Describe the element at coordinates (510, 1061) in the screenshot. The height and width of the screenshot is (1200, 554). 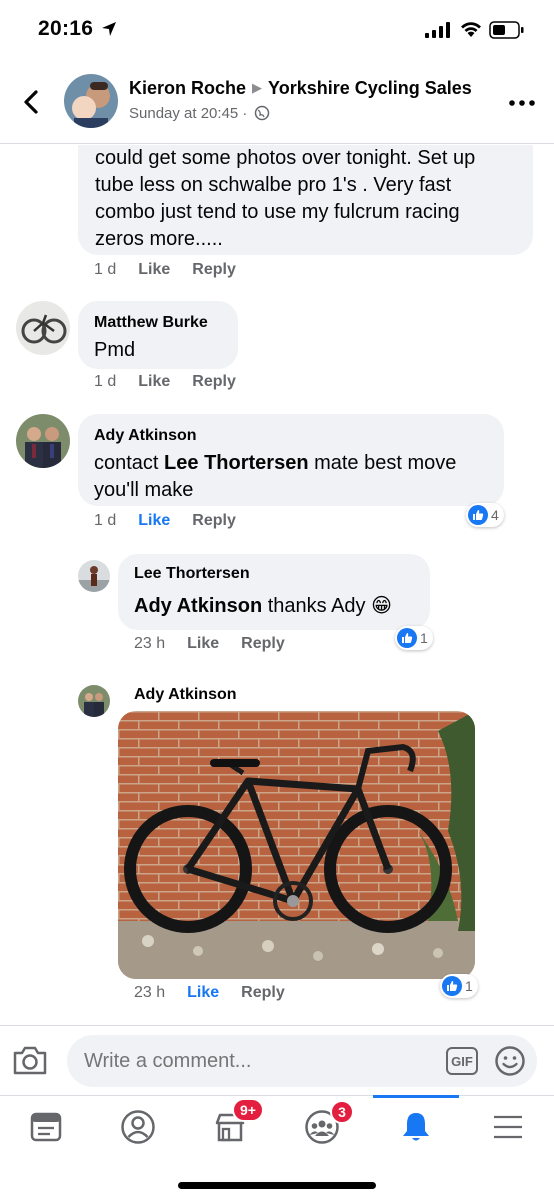
I see `emoji-icon` at that location.